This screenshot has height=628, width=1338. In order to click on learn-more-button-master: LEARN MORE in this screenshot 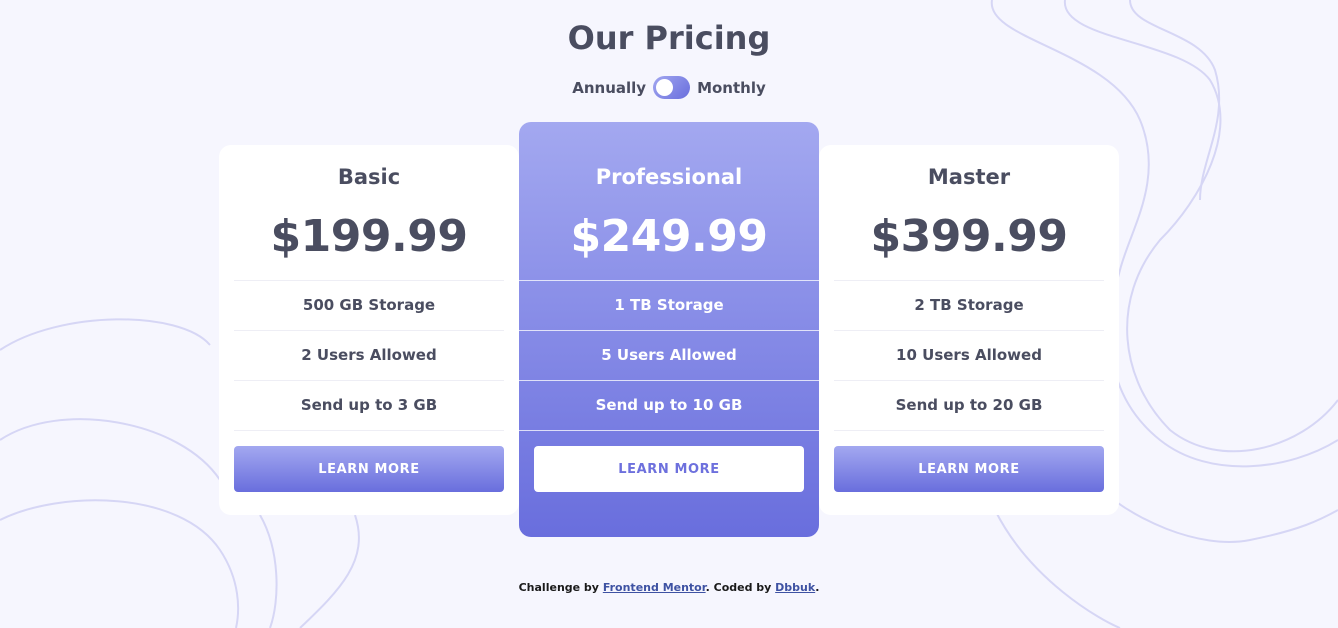, I will do `click(969, 469)`.